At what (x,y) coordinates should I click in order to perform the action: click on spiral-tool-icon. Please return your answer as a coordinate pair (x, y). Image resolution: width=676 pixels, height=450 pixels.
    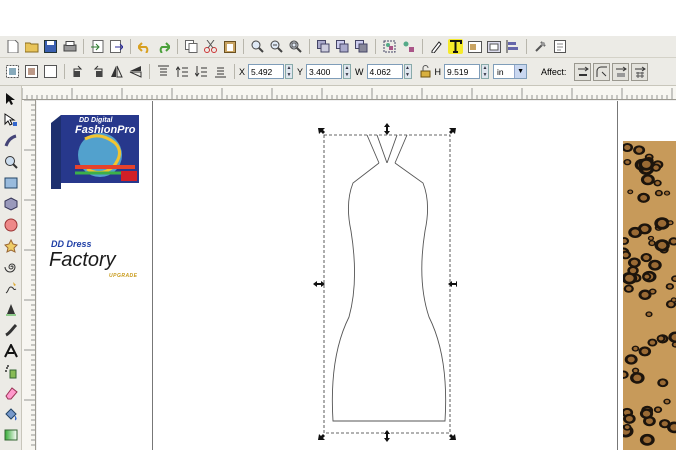
    Looking at the image, I should click on (11, 267).